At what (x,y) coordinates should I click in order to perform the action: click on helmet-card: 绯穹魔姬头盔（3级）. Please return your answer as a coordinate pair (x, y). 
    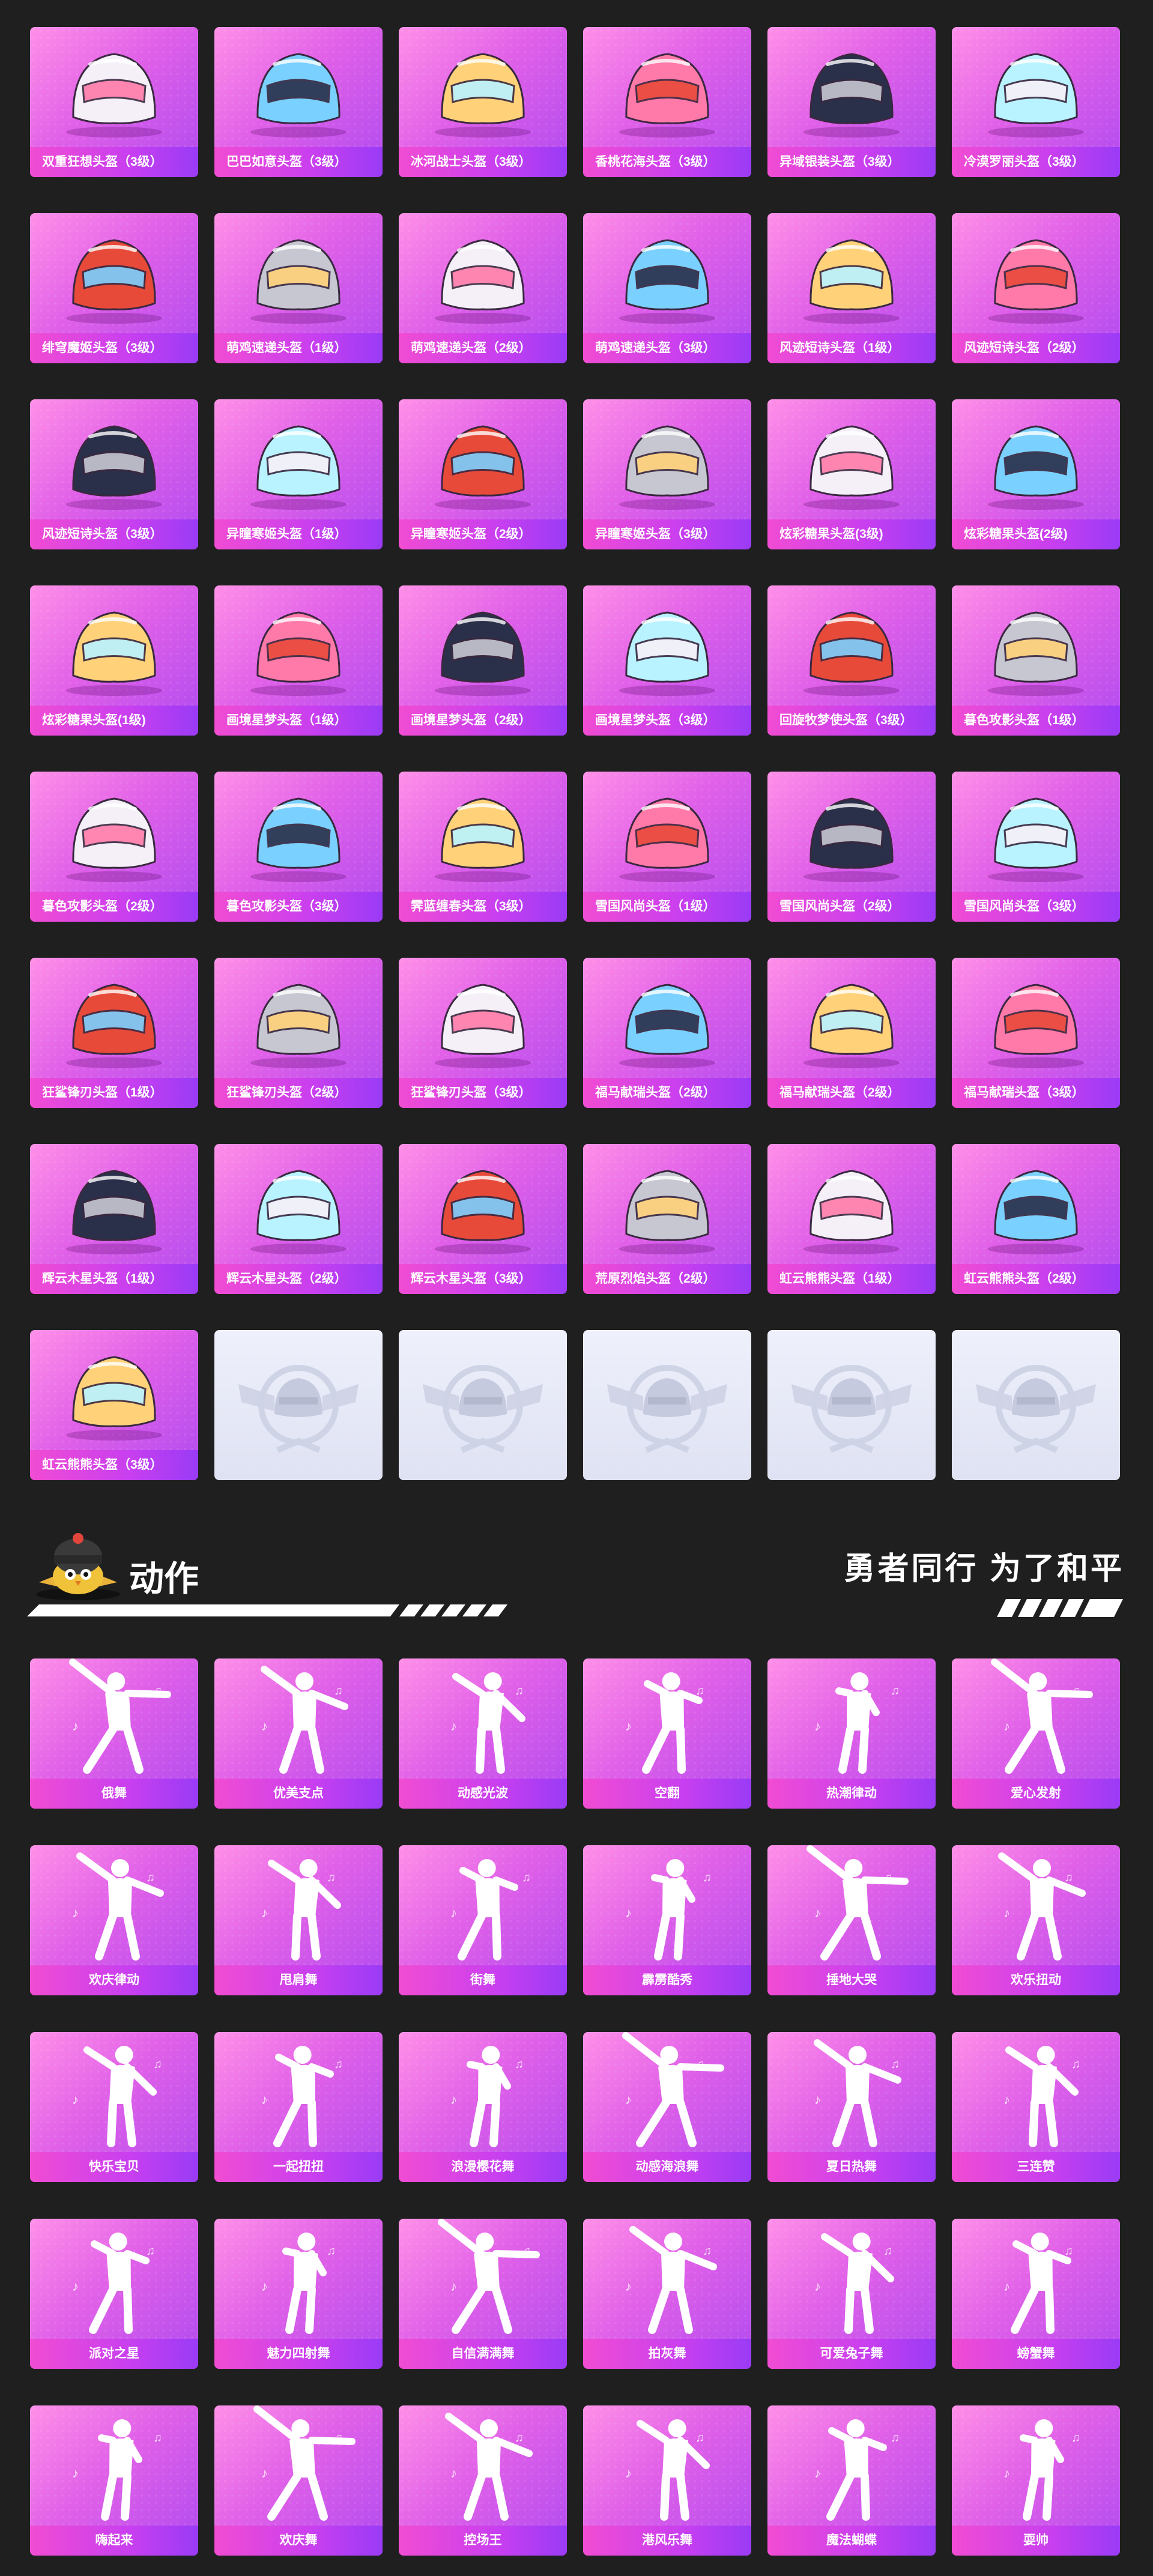
    Looking at the image, I should click on (114, 288).